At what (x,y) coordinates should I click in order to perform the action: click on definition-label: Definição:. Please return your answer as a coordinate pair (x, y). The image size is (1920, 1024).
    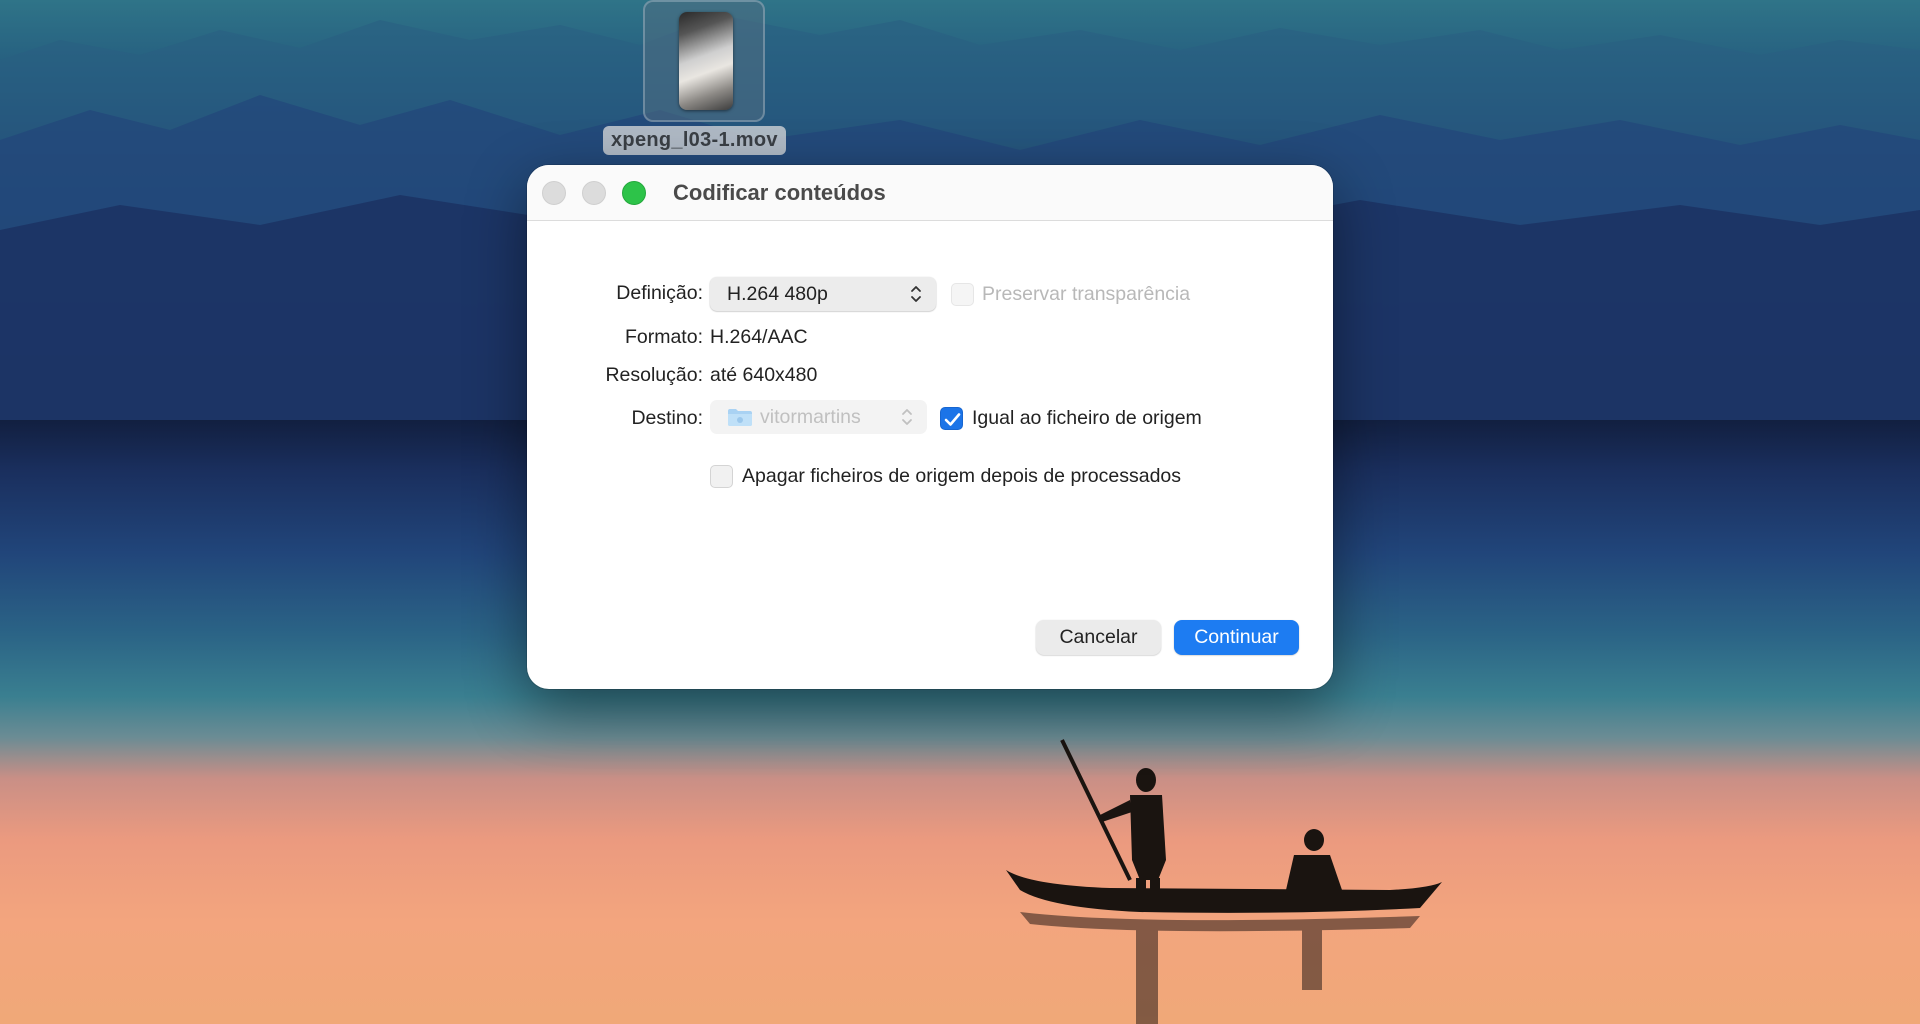
    Looking at the image, I should click on (659, 293).